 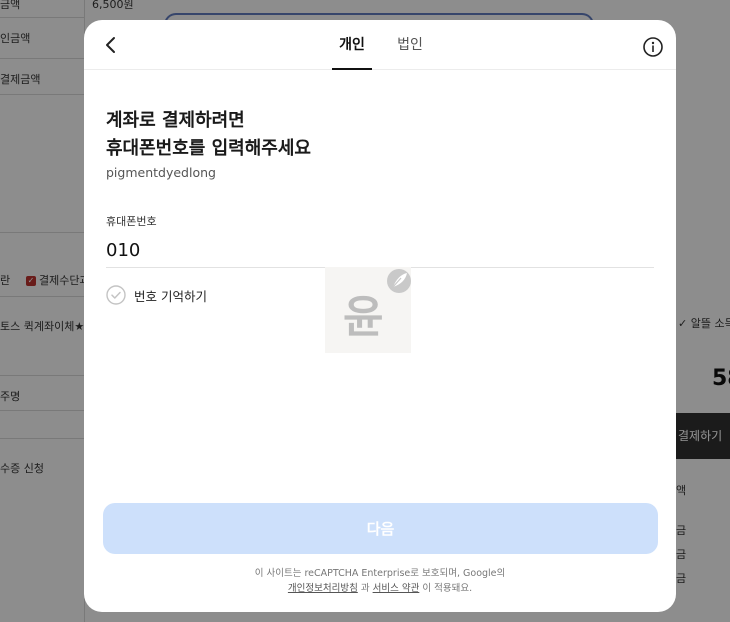 What do you see at coordinates (396, 588) in the screenshot?
I see `terms-of-service-link: 서비스 약관` at bounding box center [396, 588].